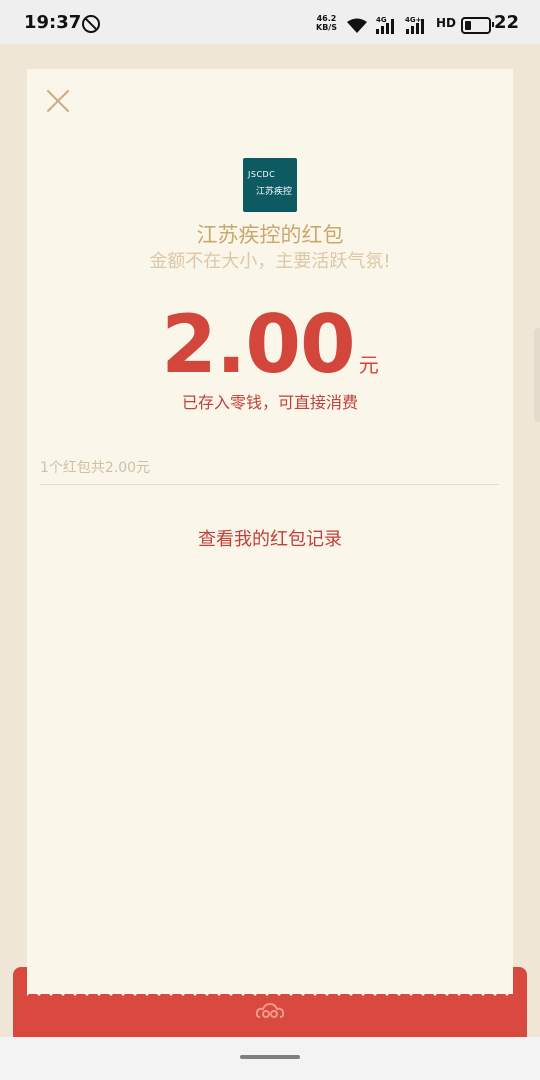 The width and height of the screenshot is (540, 1080). I want to click on card-zigzag-edge, so click(270, 990).